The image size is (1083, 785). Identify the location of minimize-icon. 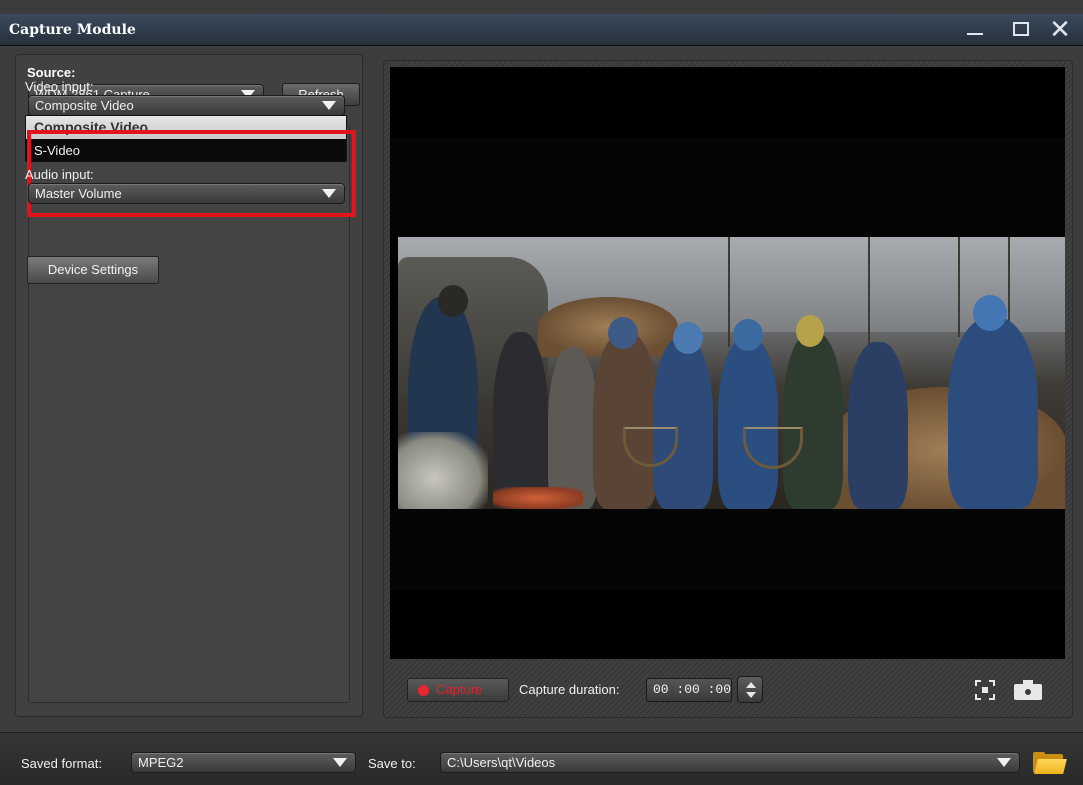
(975, 34).